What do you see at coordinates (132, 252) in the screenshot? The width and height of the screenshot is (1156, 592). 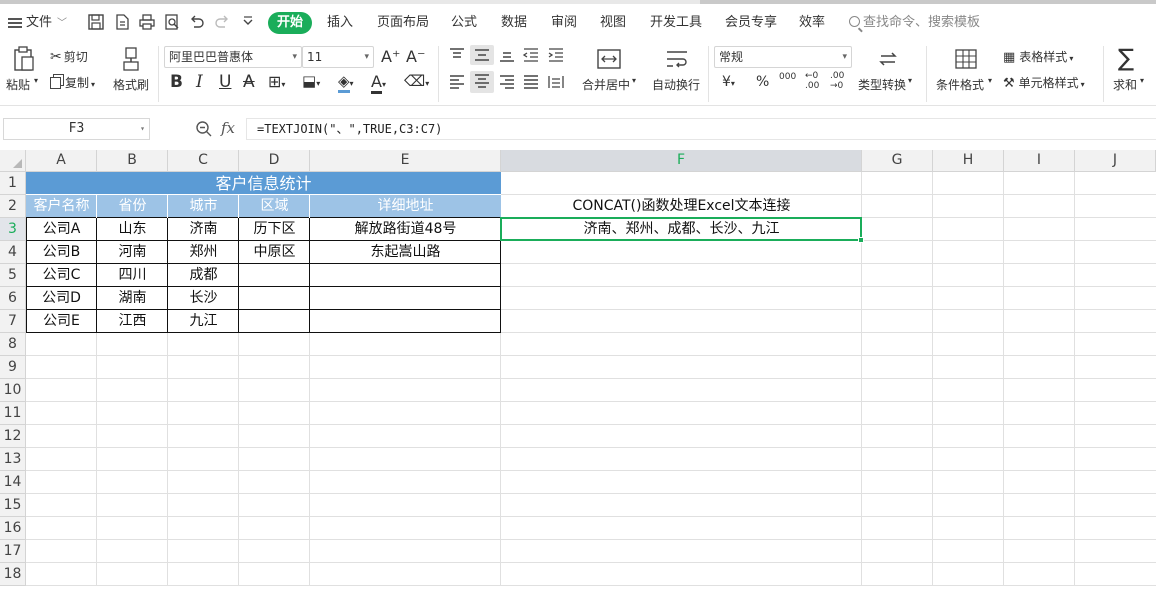 I see `data-cell: 河南` at bounding box center [132, 252].